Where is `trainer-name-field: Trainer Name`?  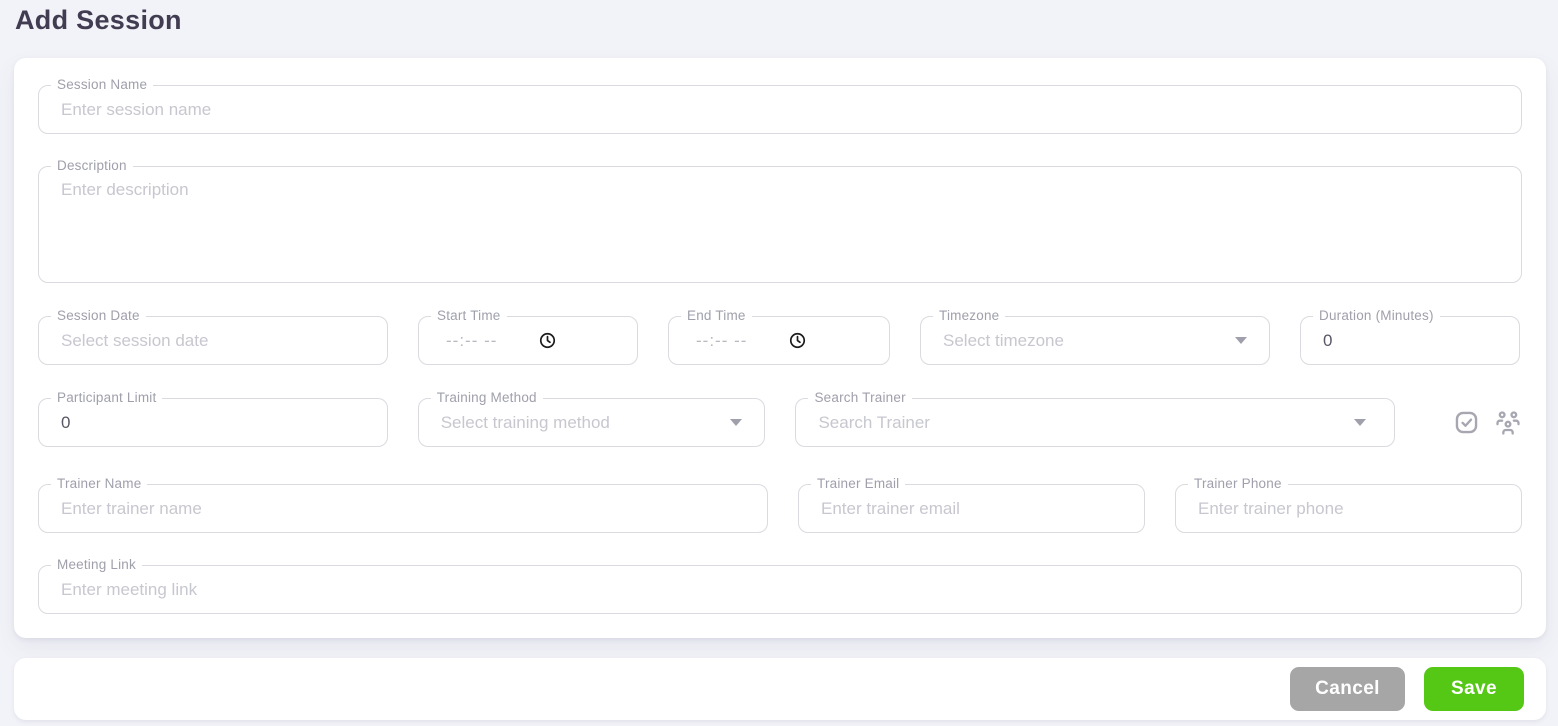 trainer-name-field: Trainer Name is located at coordinates (403, 504).